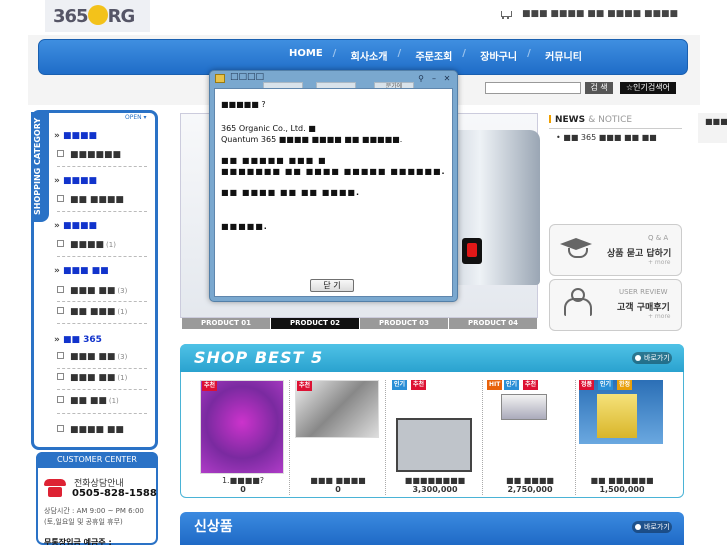 This screenshot has height=545, width=727. What do you see at coordinates (434, 445) in the screenshot?
I see `case-image` at bounding box center [434, 445].